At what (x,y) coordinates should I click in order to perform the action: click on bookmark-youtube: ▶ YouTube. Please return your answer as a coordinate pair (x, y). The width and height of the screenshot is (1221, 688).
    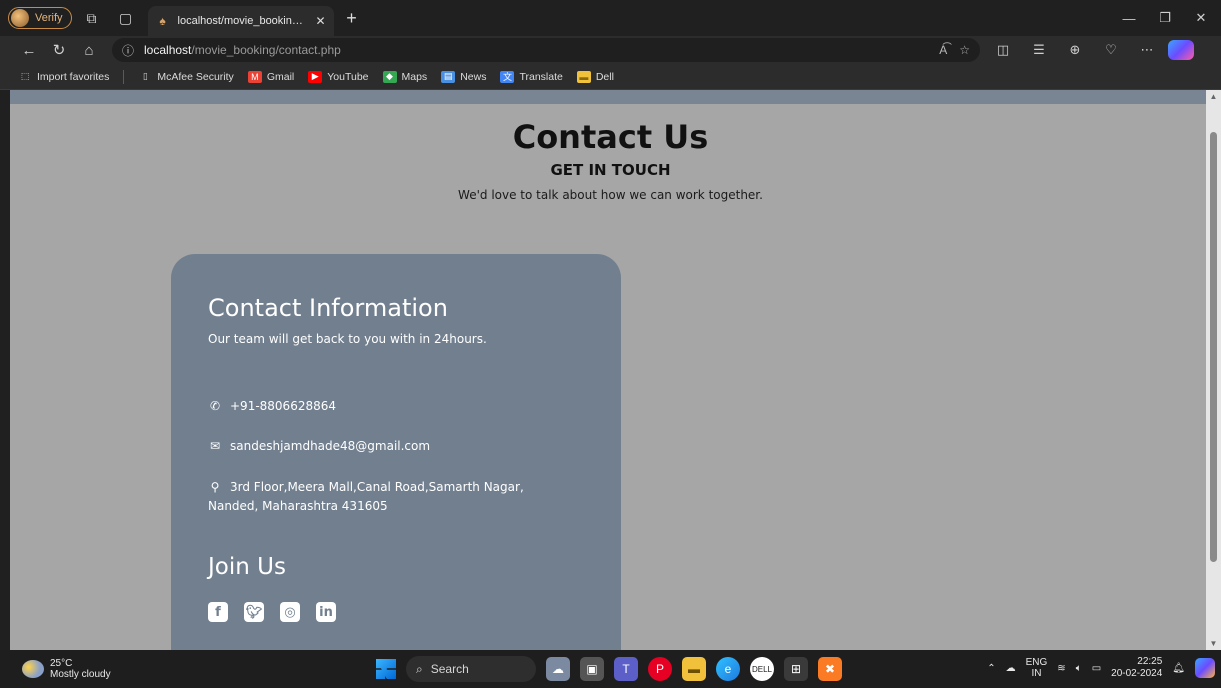
    Looking at the image, I should click on (338, 76).